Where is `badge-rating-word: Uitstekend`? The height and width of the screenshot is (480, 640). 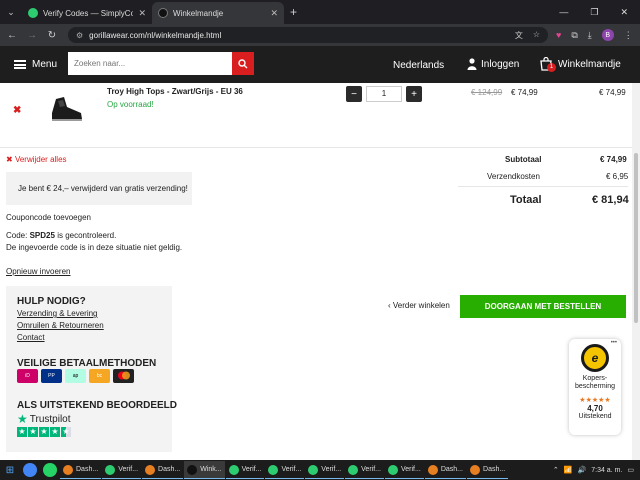 badge-rating-word: Uitstekend is located at coordinates (595, 416).